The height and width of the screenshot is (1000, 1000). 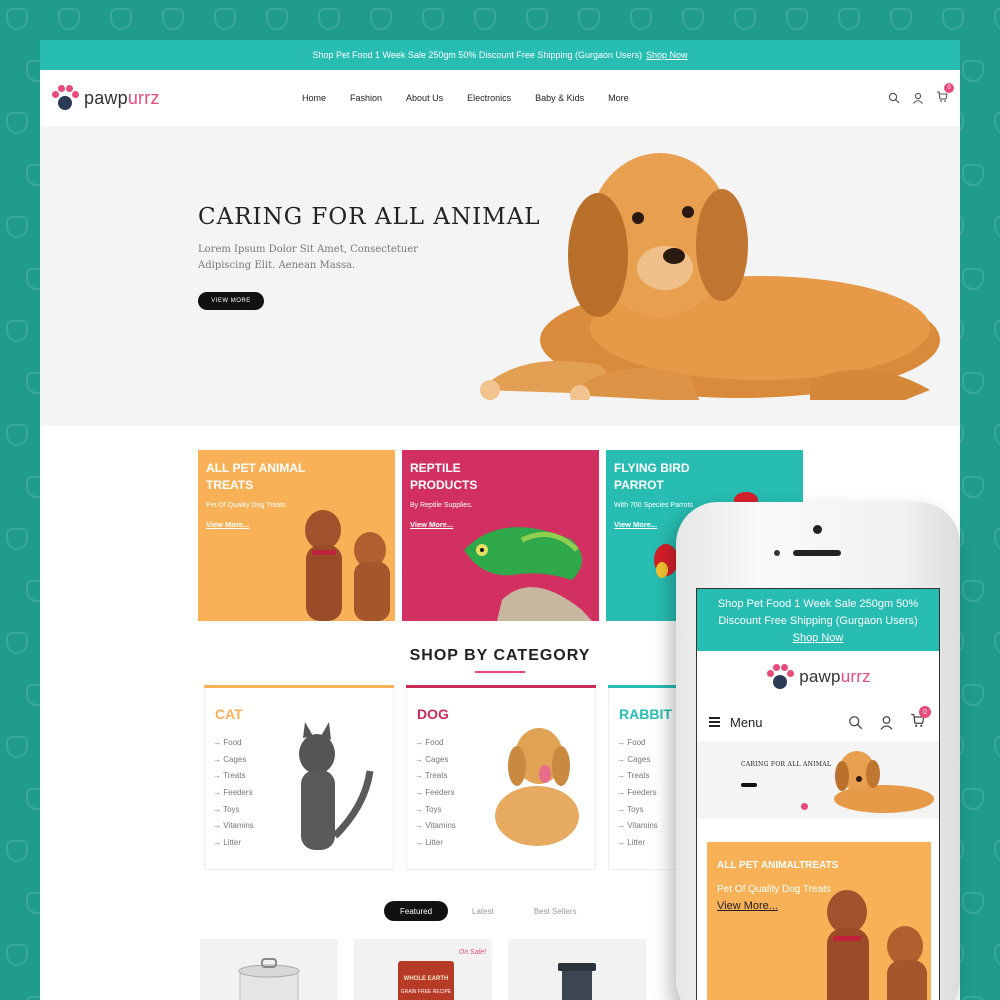 I want to click on mobile-hero-button, so click(x=749, y=785).